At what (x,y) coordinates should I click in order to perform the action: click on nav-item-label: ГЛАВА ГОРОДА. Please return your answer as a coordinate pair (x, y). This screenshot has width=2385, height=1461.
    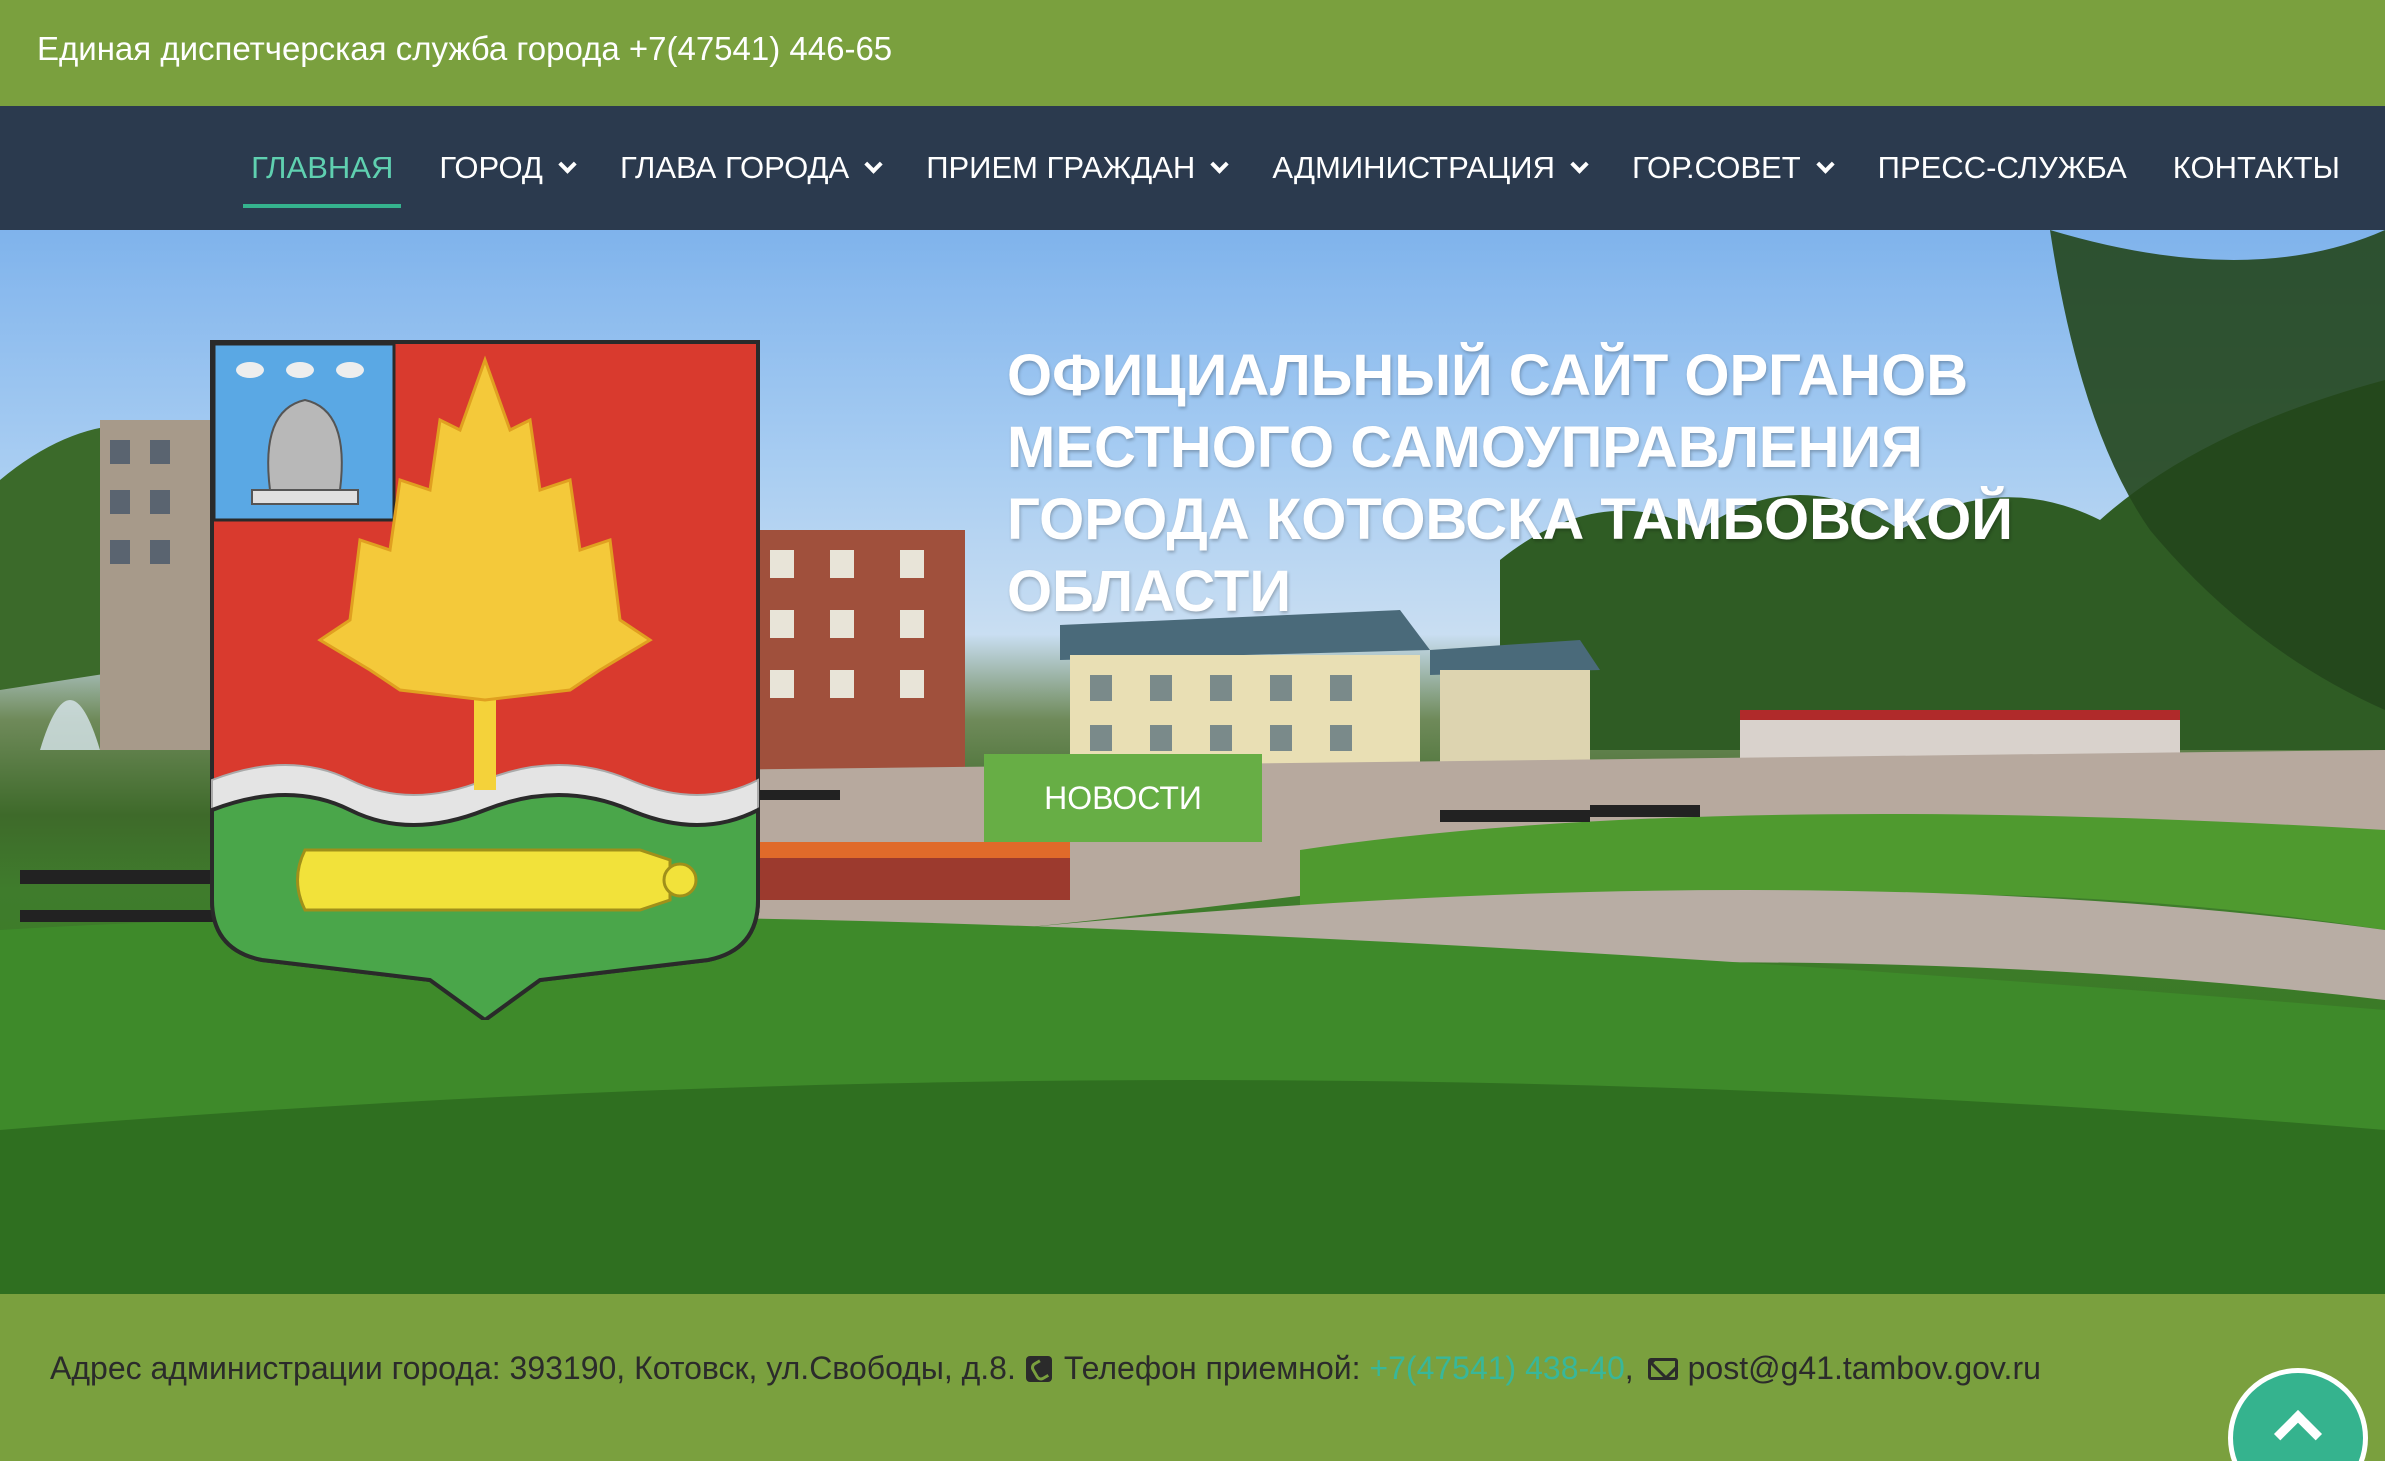
    Looking at the image, I should click on (734, 167).